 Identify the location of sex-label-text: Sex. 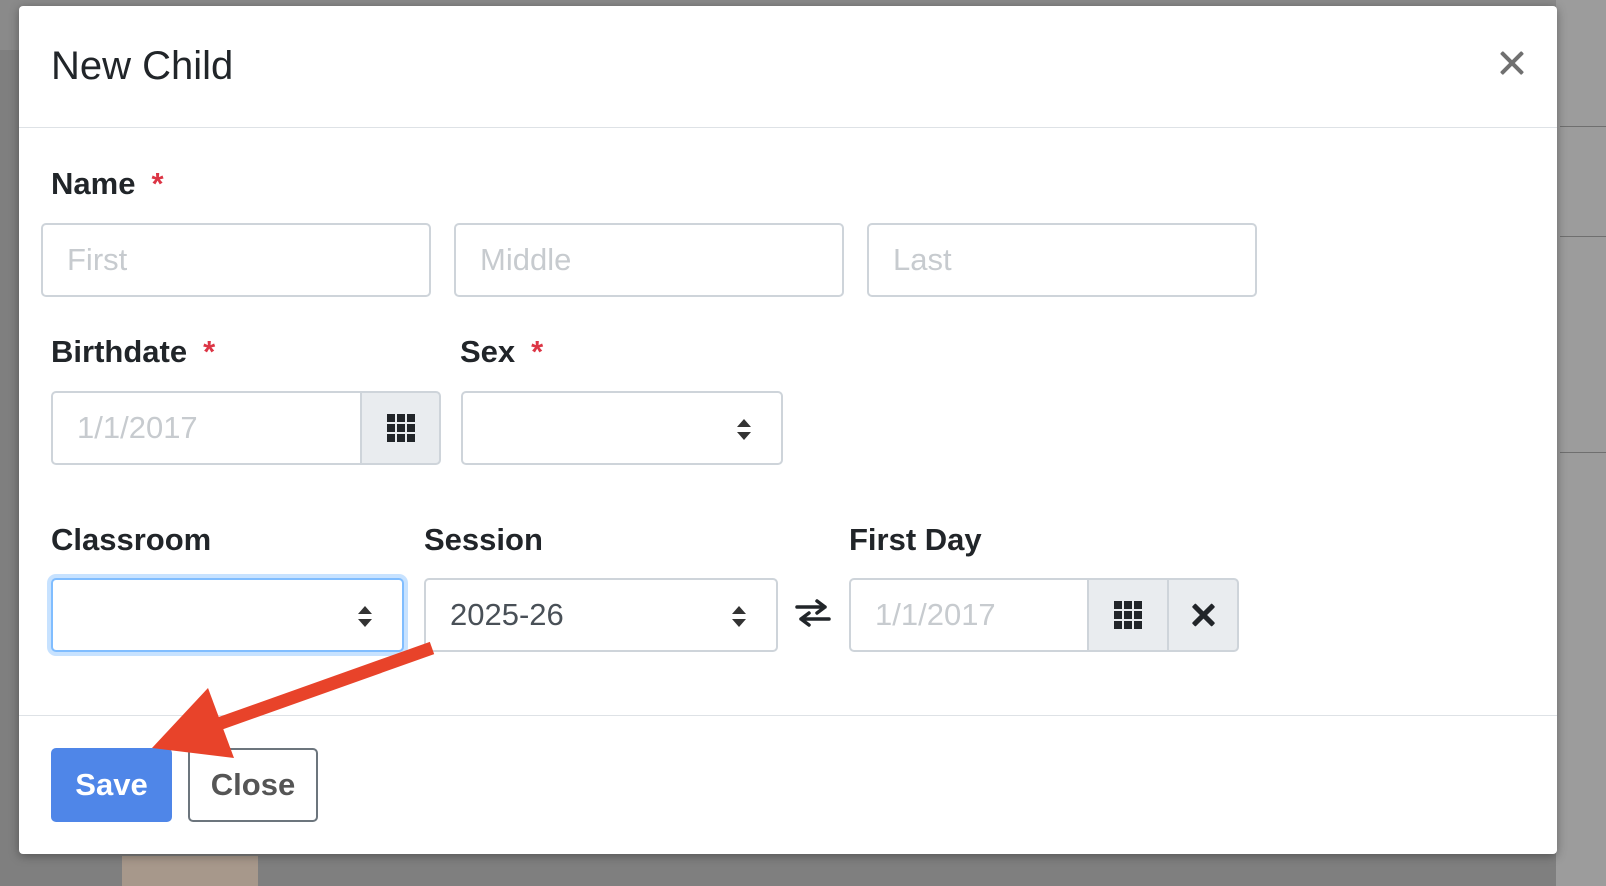
(488, 351).